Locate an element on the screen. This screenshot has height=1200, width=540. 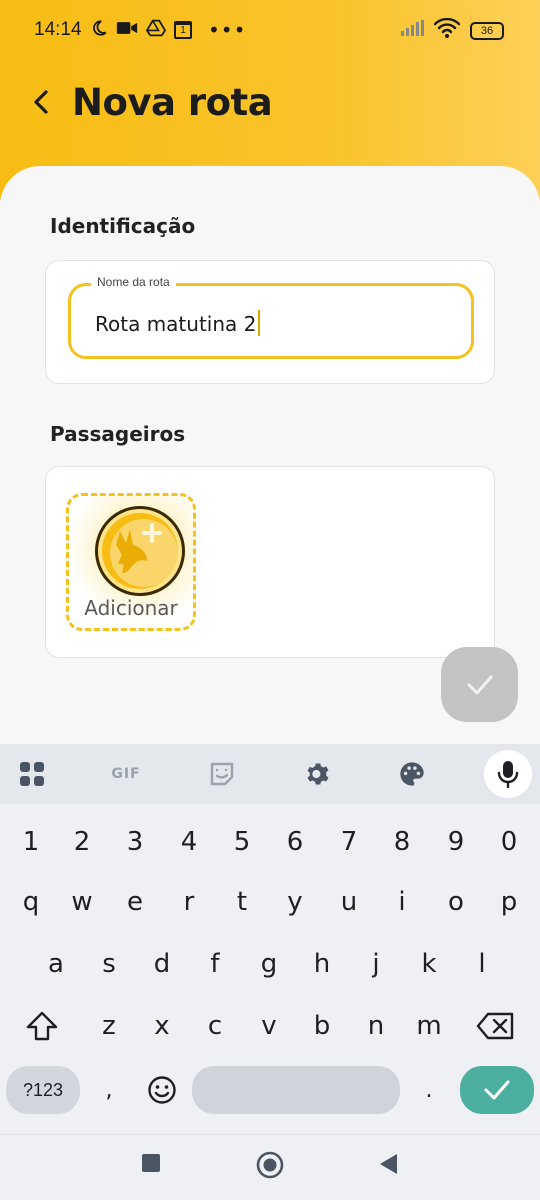
home-button is located at coordinates (270, 1165).